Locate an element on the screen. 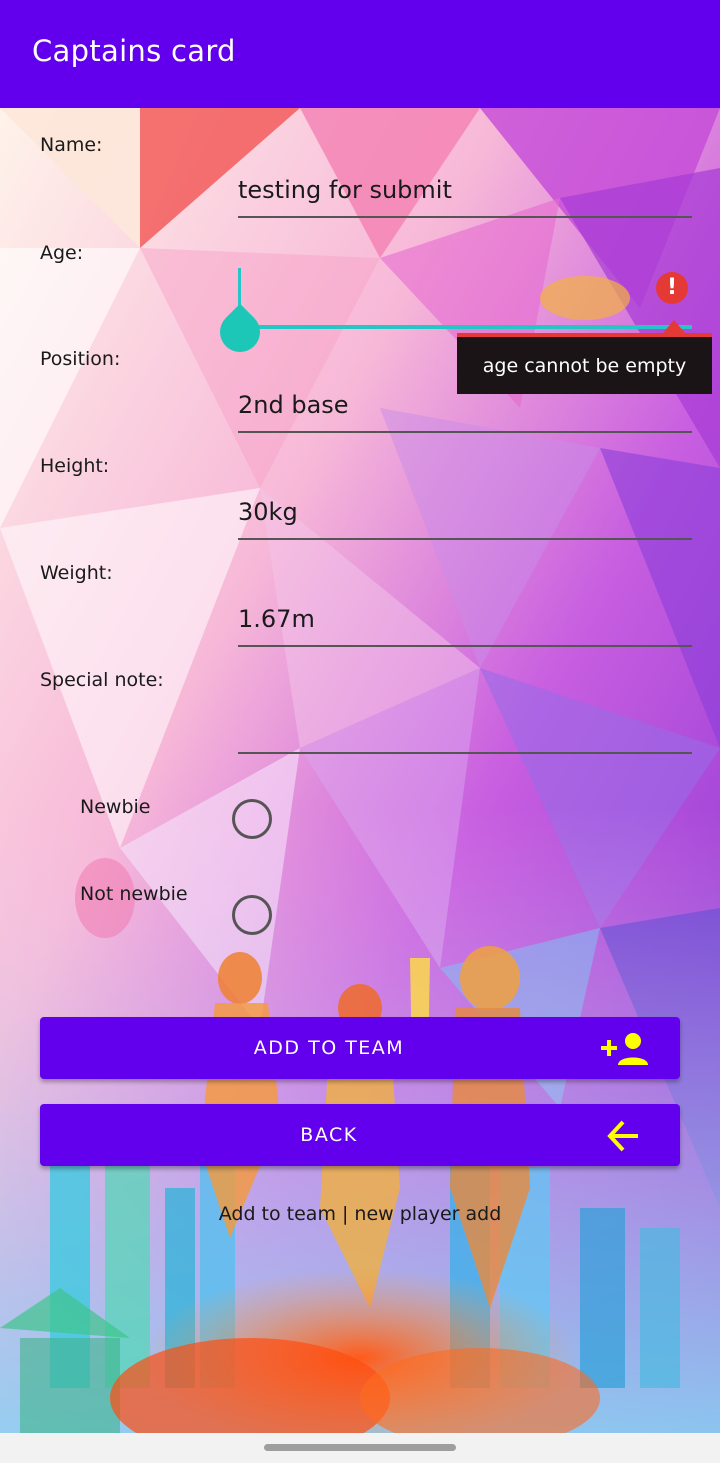  position-label: Position: is located at coordinates (80, 359).